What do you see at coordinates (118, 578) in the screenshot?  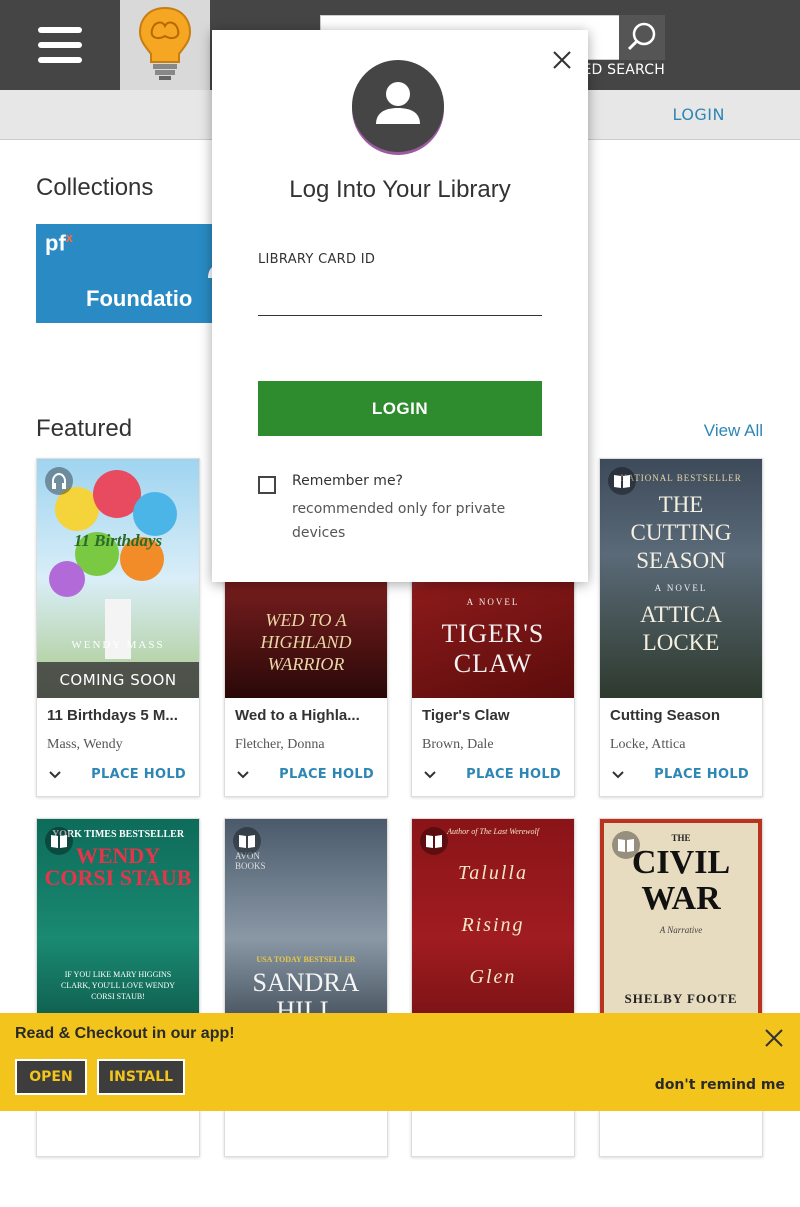 I see `book-cover: 11 Birthdays WENDY MASS COMING SOON` at bounding box center [118, 578].